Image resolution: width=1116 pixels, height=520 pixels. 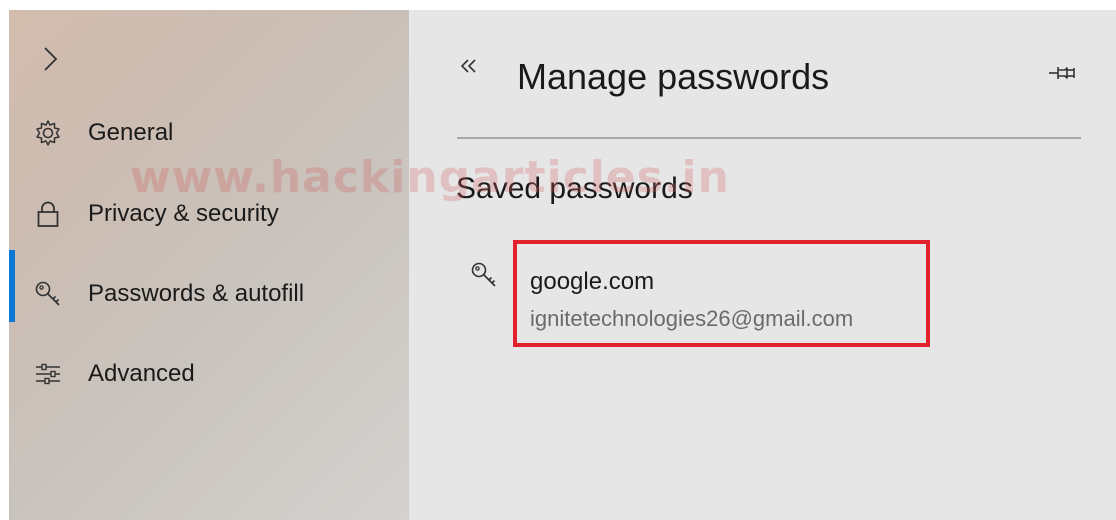 What do you see at coordinates (48, 374) in the screenshot?
I see `sliders-icon` at bounding box center [48, 374].